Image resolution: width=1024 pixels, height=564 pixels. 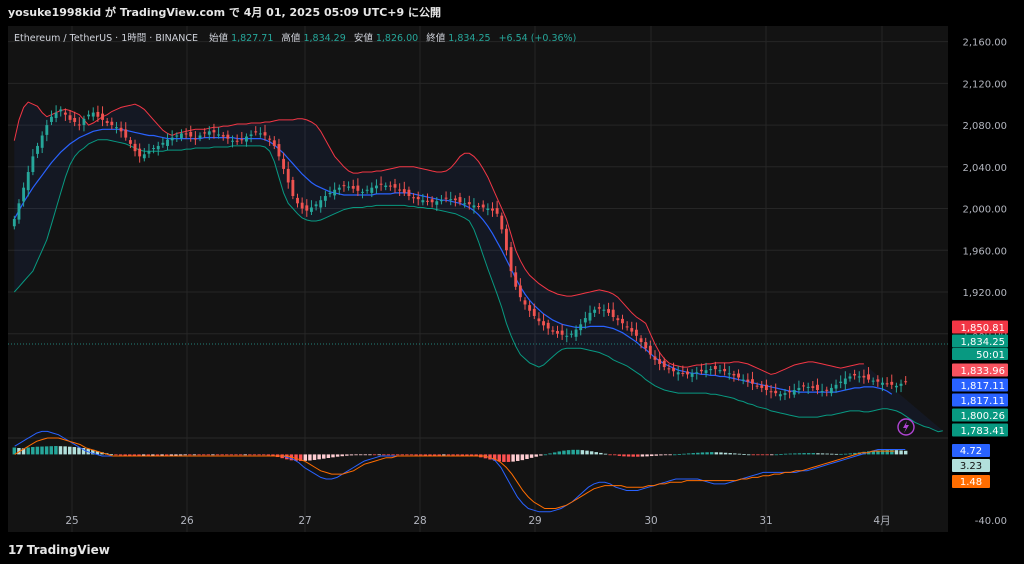 I want to click on legend-high-value: 1,834.29, so click(x=324, y=38).